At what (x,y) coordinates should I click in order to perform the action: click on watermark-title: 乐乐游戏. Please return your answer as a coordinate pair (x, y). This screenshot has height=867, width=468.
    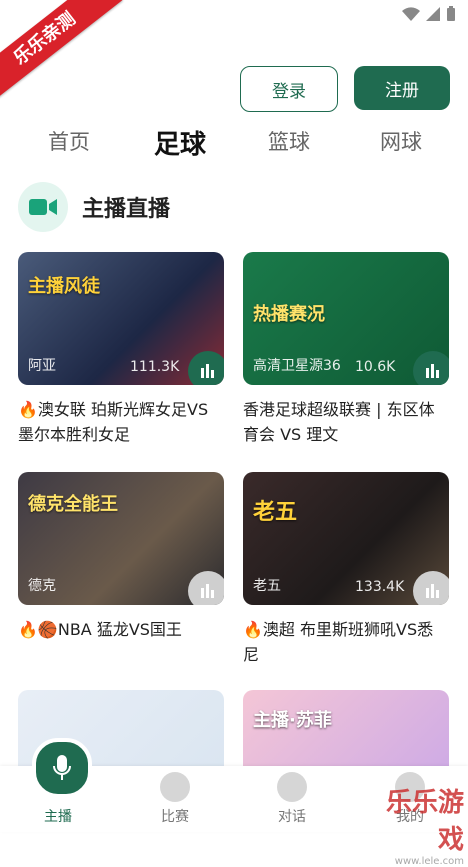
    Looking at the image, I should click on (424, 821).